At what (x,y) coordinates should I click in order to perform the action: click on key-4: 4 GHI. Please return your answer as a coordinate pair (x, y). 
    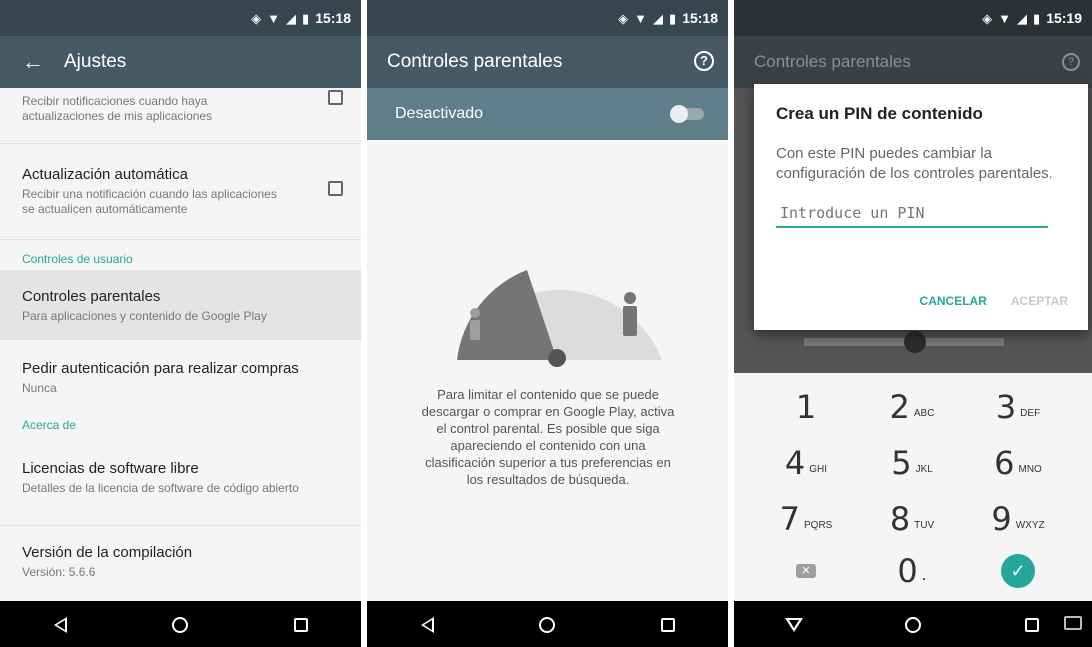
    Looking at the image, I should click on (806, 463).